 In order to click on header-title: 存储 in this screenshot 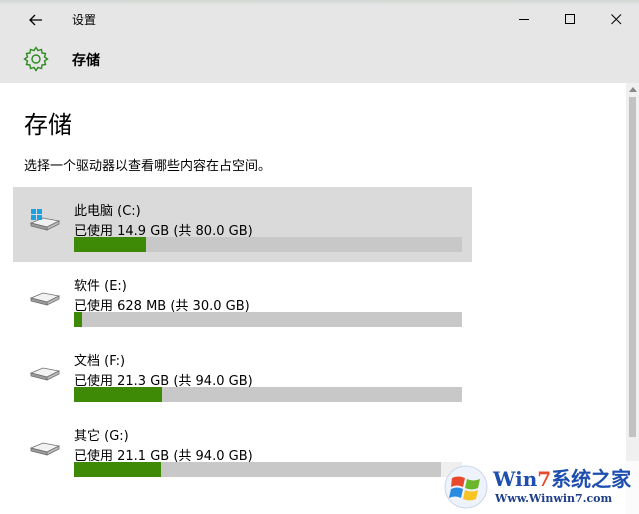, I will do `click(86, 61)`.